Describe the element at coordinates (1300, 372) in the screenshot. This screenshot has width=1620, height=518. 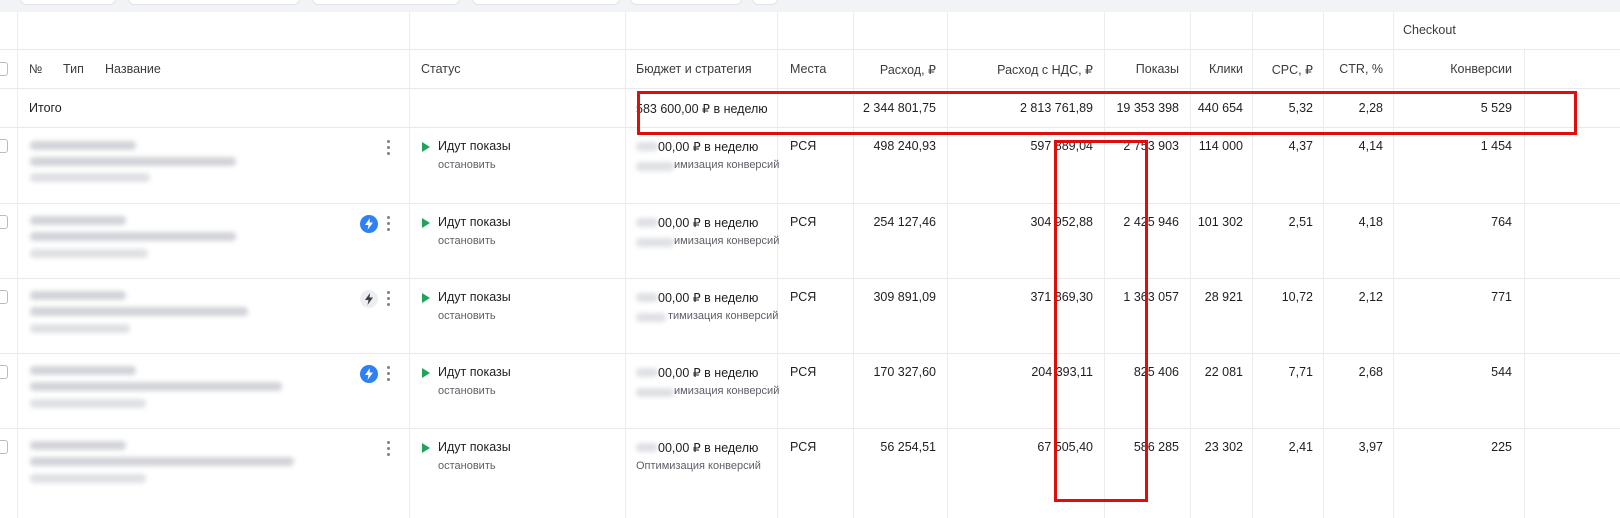
I see `cpc-value: 7,71` at that location.